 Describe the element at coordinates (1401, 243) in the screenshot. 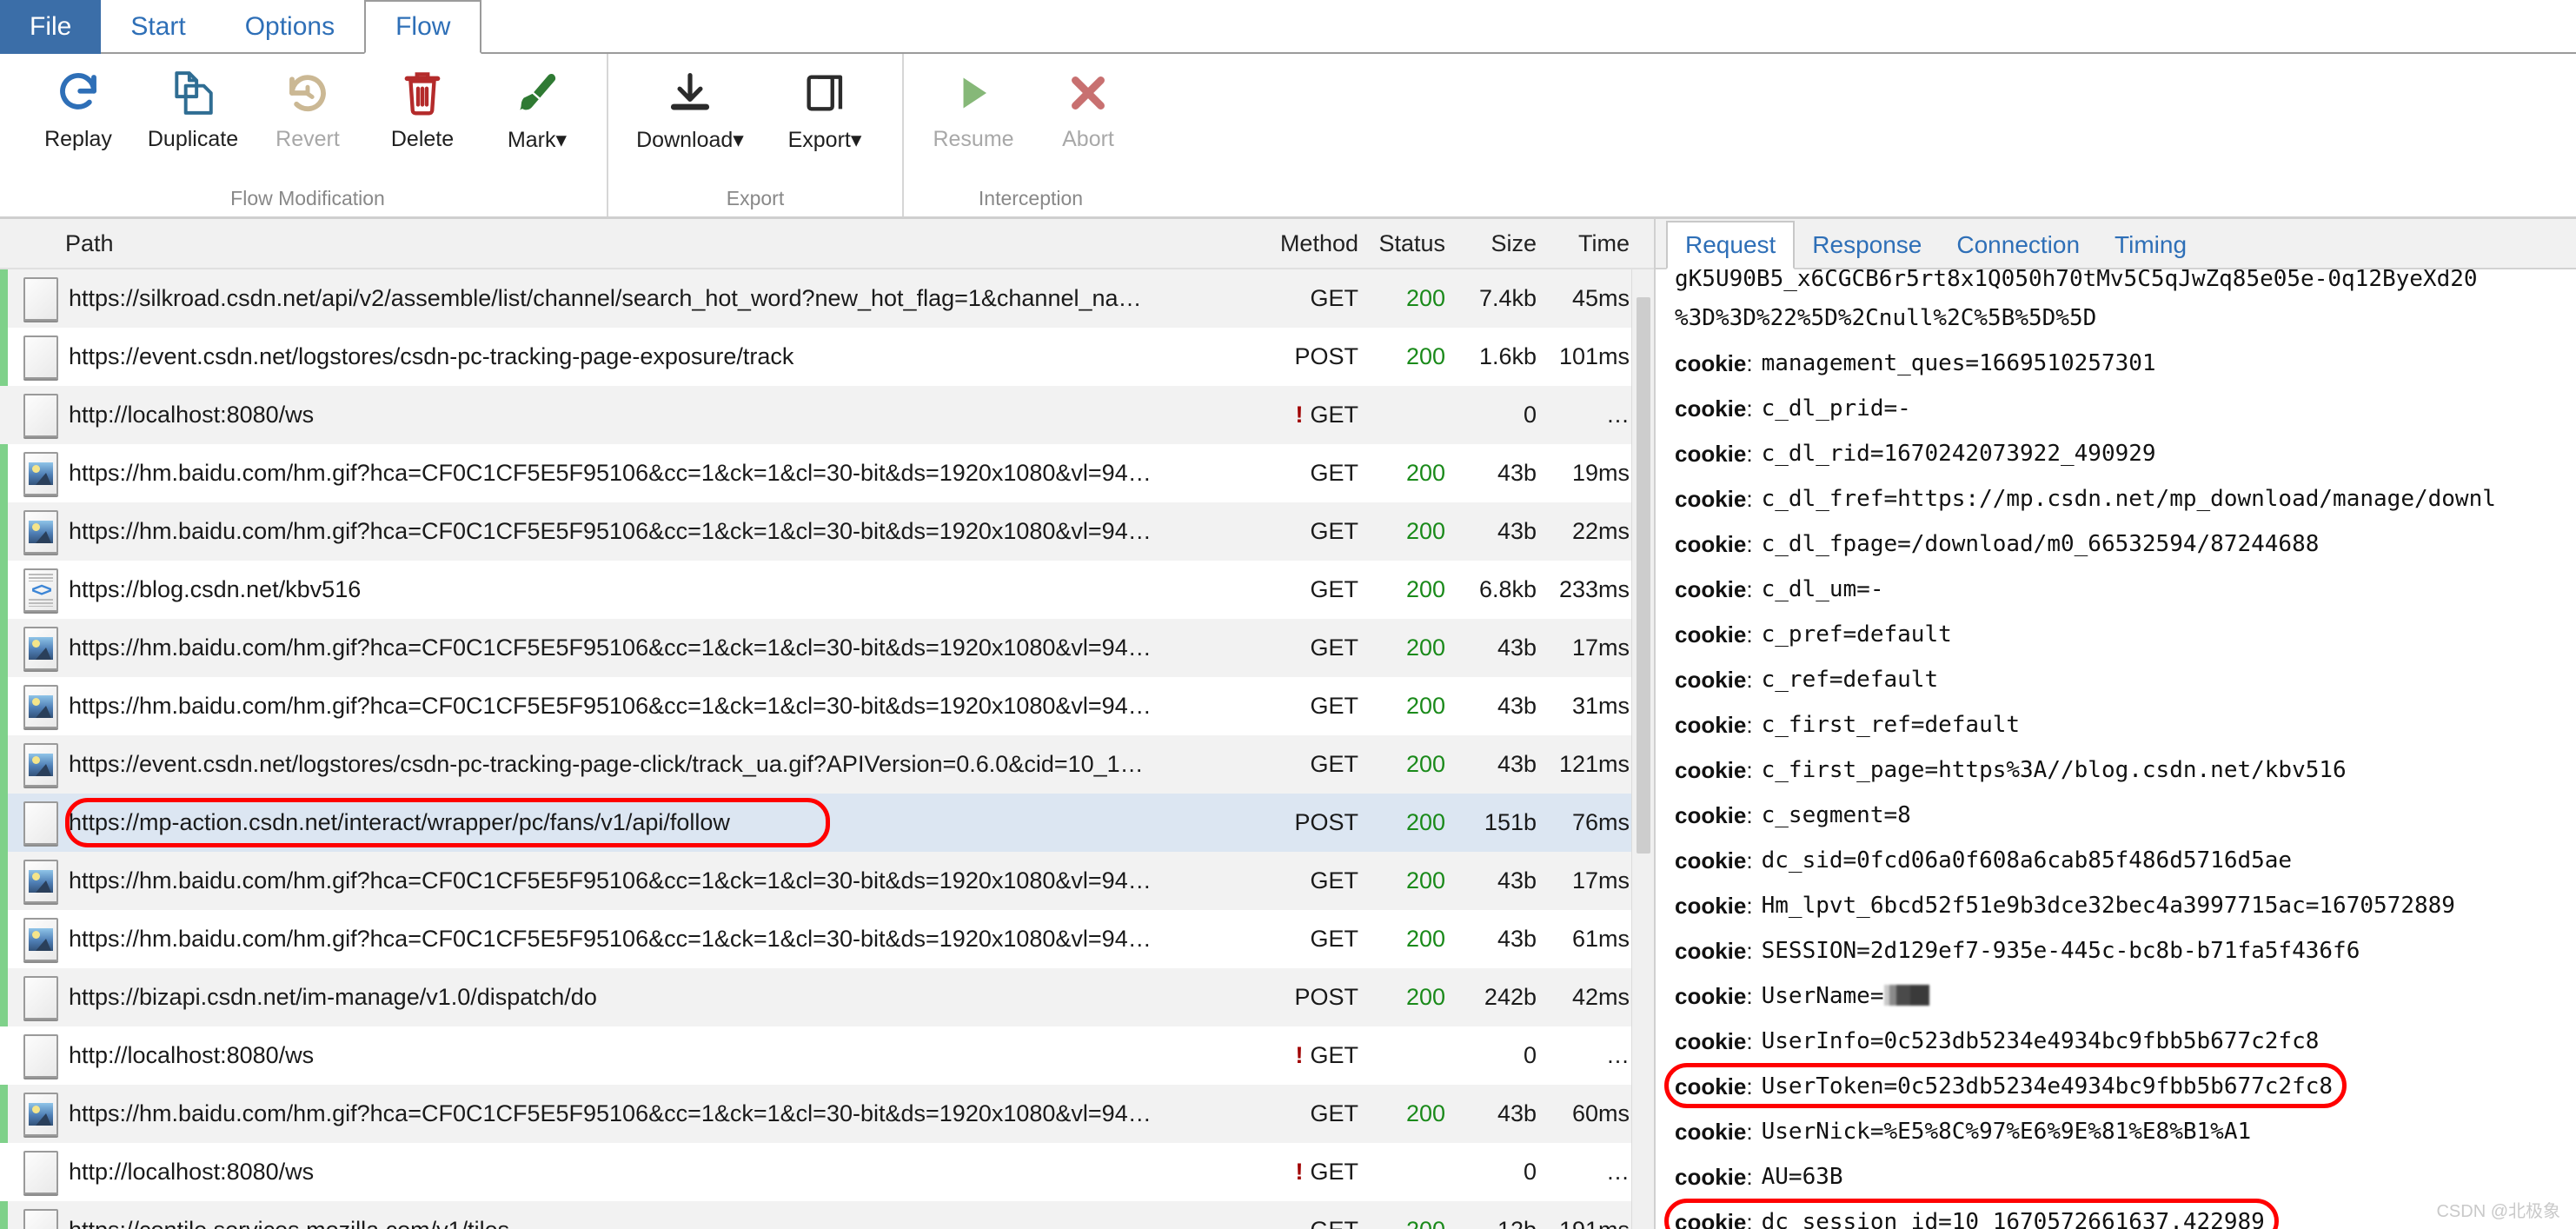

I see `column-header-status: Status` at that location.